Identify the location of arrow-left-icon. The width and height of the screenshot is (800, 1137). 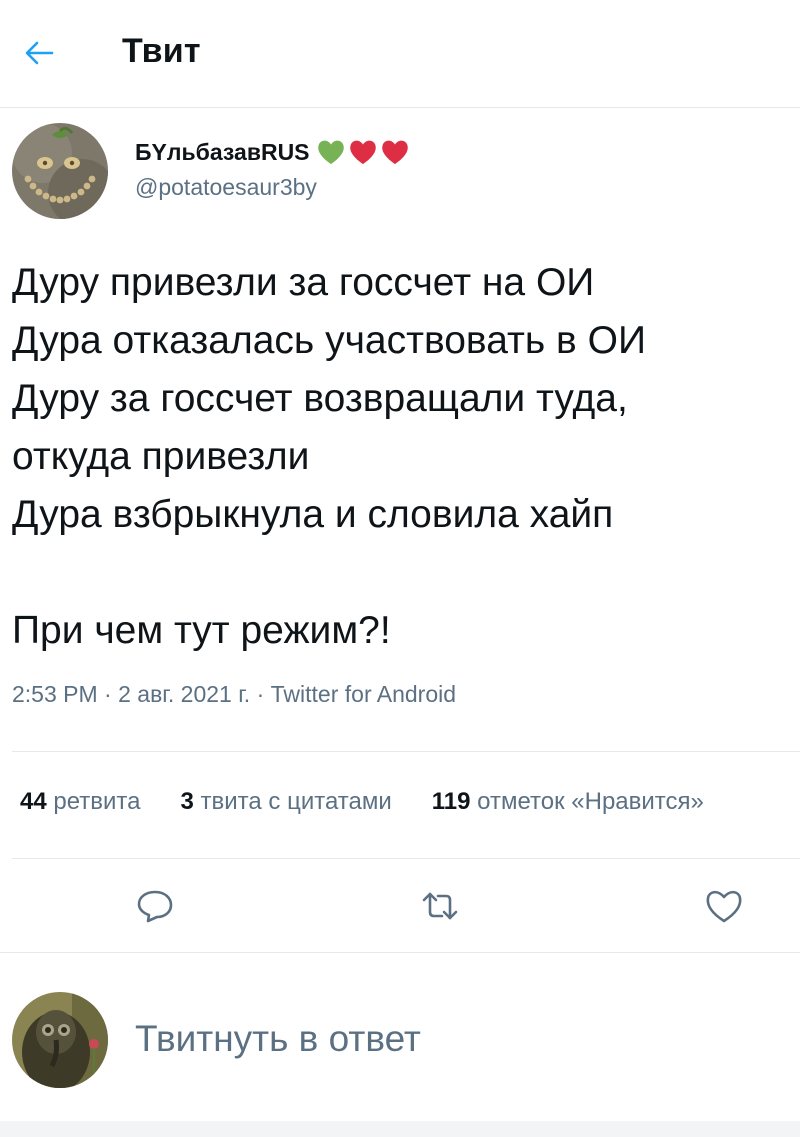
(39, 53).